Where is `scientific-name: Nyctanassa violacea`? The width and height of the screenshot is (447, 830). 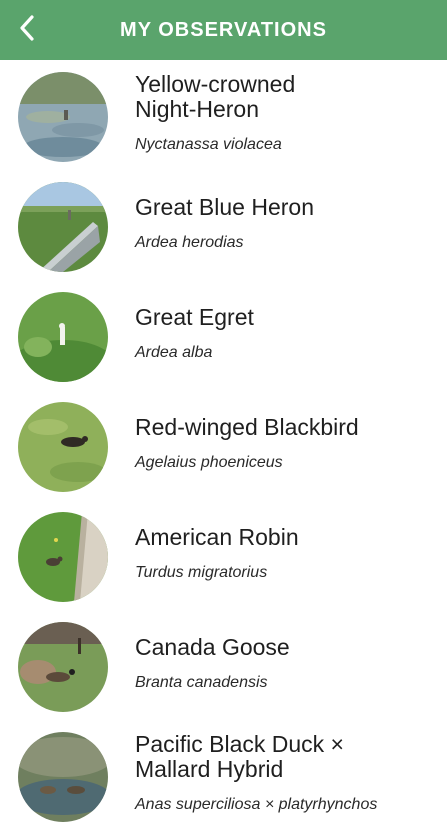
scientific-name: Nyctanassa violacea is located at coordinates (208, 144).